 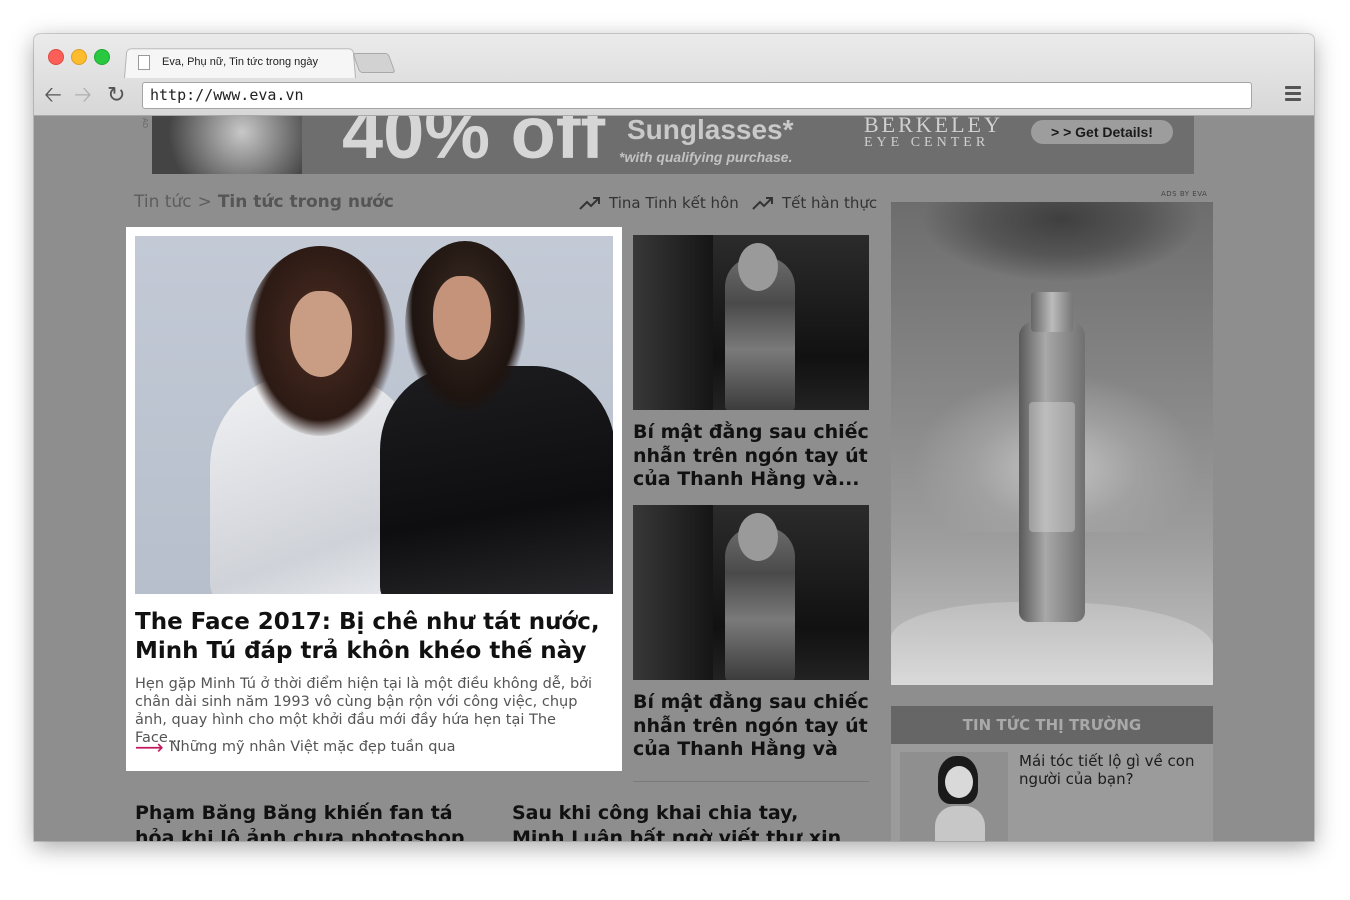 I want to click on banner-brand-subtitle: EYE CENTER, so click(x=927, y=142).